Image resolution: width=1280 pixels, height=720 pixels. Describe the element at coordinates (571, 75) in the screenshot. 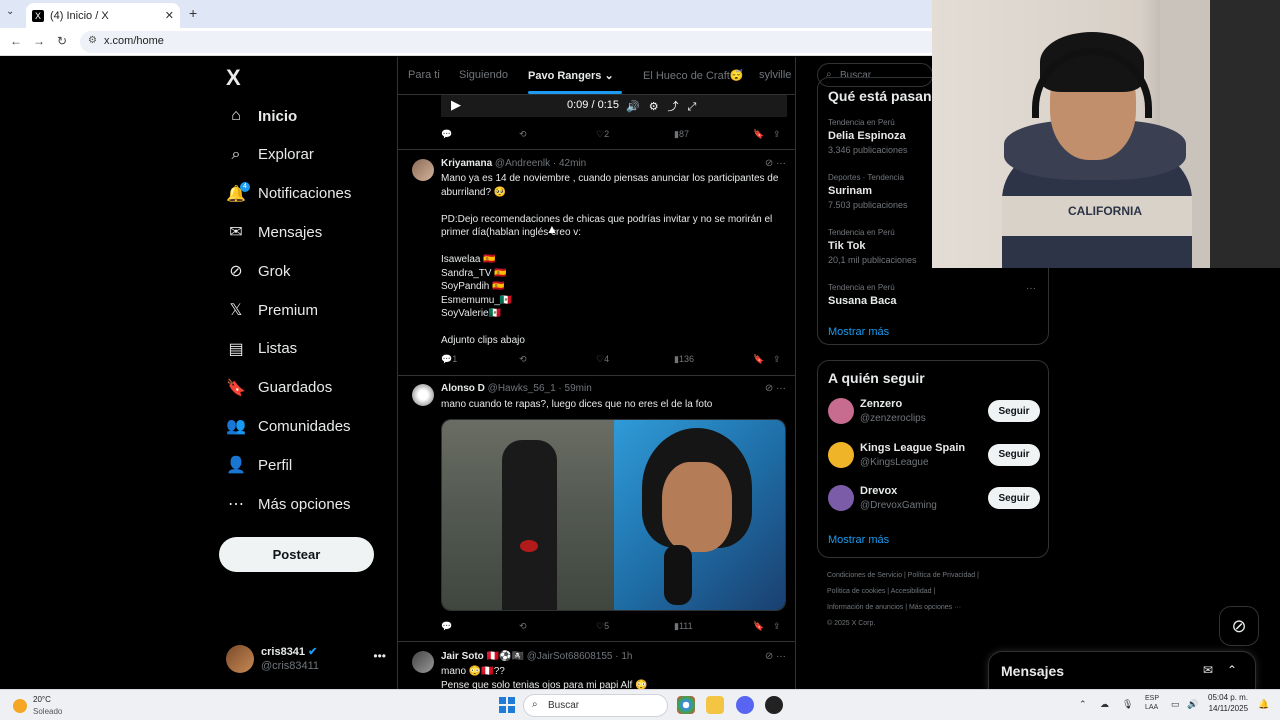

I see `tab-pavo-rangers: Pavo Rangers ⌄` at that location.